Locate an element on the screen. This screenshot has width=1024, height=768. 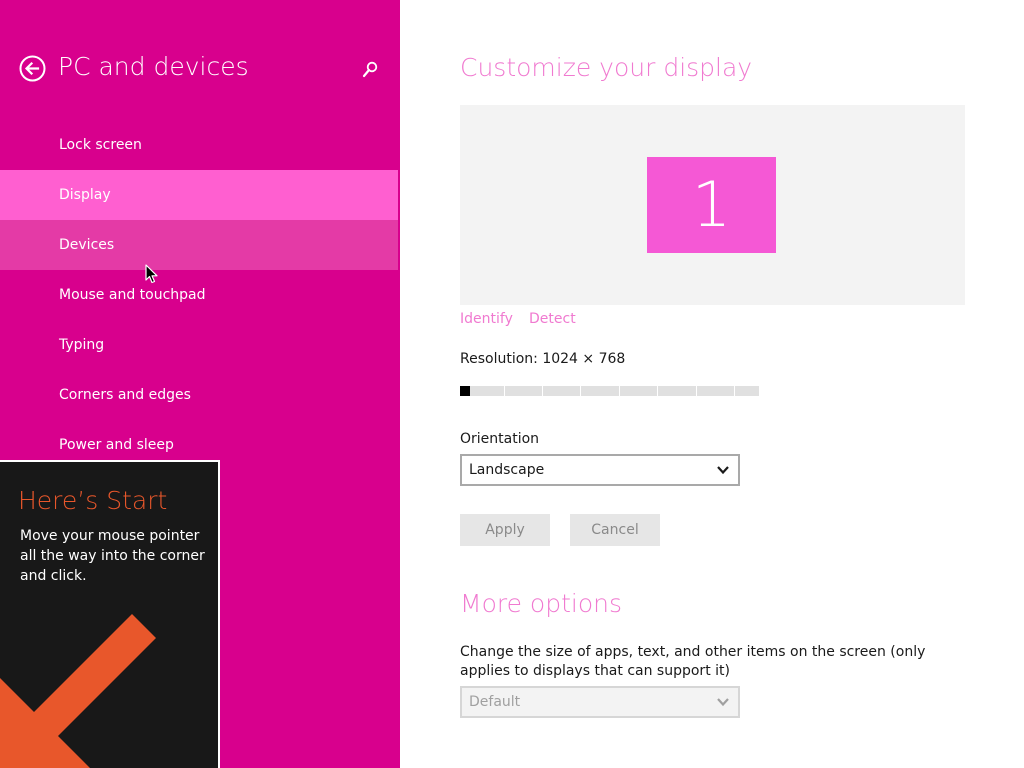
nav-item-label: Typing is located at coordinates (82, 345).